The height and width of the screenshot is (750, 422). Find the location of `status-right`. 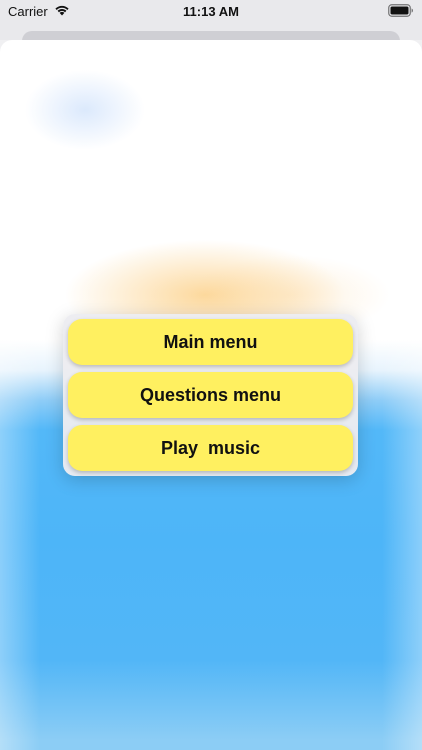

status-right is located at coordinates (401, 12).